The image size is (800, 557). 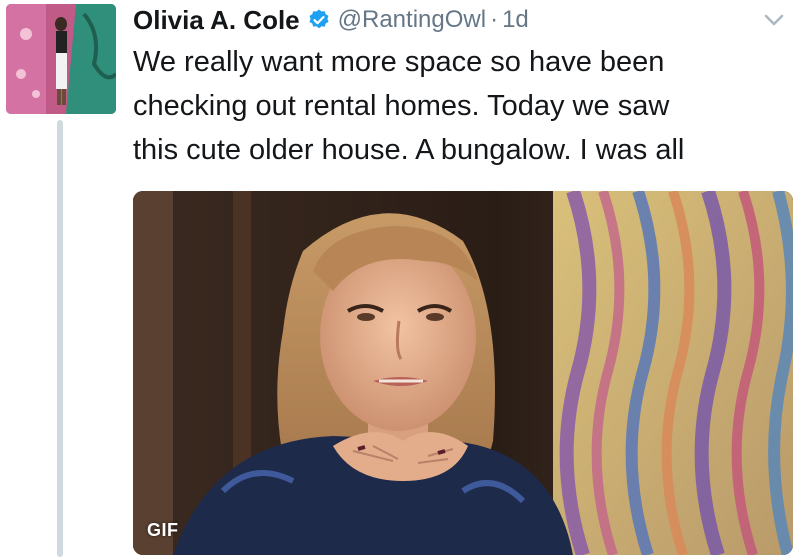 I want to click on avatar, so click(x=61, y=59).